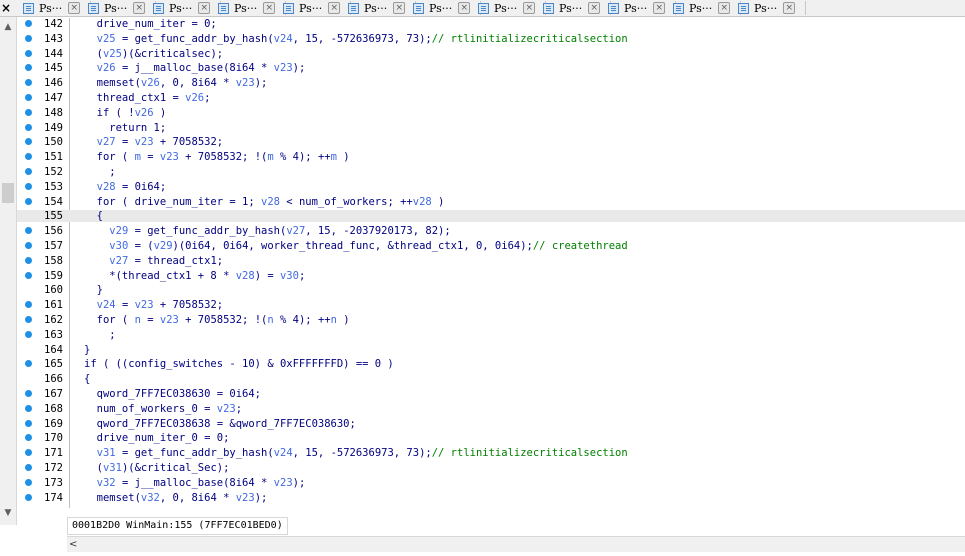  Describe the element at coordinates (491, 98) in the screenshot. I see `code-line: 147 thread_ctx1 = v26;` at that location.